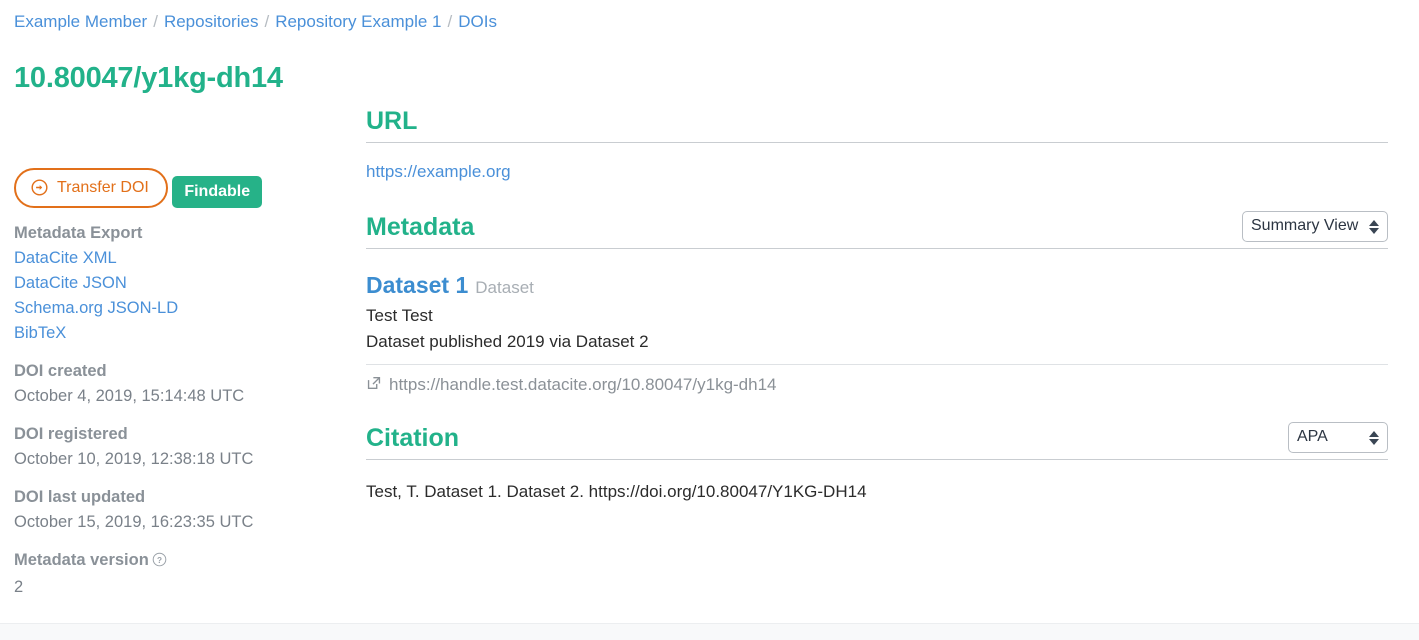  What do you see at coordinates (420, 227) in the screenshot?
I see `metadata-section-title: Metadata` at bounding box center [420, 227].